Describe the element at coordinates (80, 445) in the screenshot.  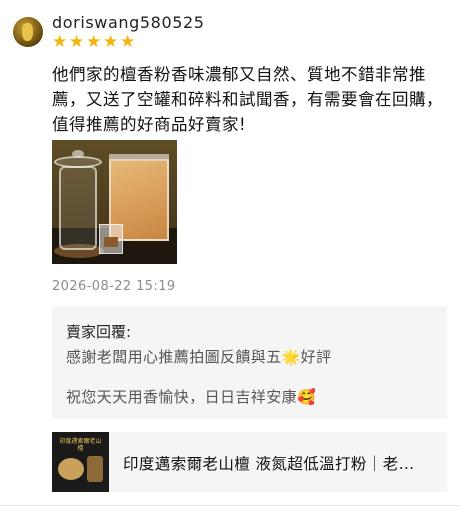
I see `product-thumb-label: 印度邁索爾老山檀` at that location.